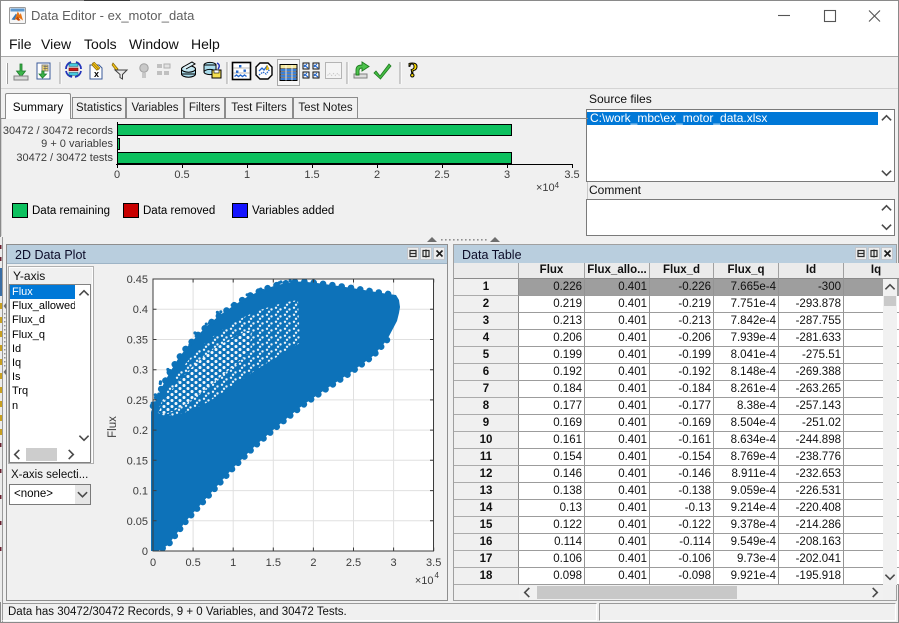 The image size is (899, 623). What do you see at coordinates (433, 563) in the screenshot?
I see `svg-text: 3.5` at bounding box center [433, 563].